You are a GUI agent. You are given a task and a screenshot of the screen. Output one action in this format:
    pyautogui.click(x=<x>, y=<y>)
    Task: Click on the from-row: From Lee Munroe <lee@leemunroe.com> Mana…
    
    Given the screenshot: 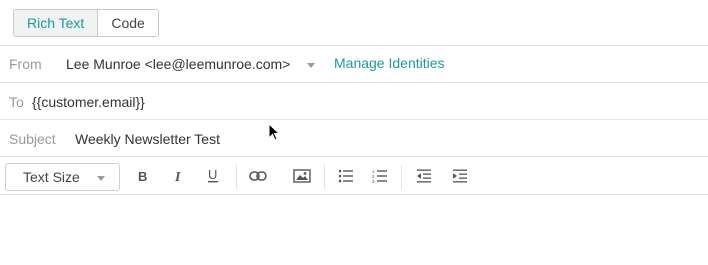 What is the action you would take?
    pyautogui.click(x=354, y=63)
    